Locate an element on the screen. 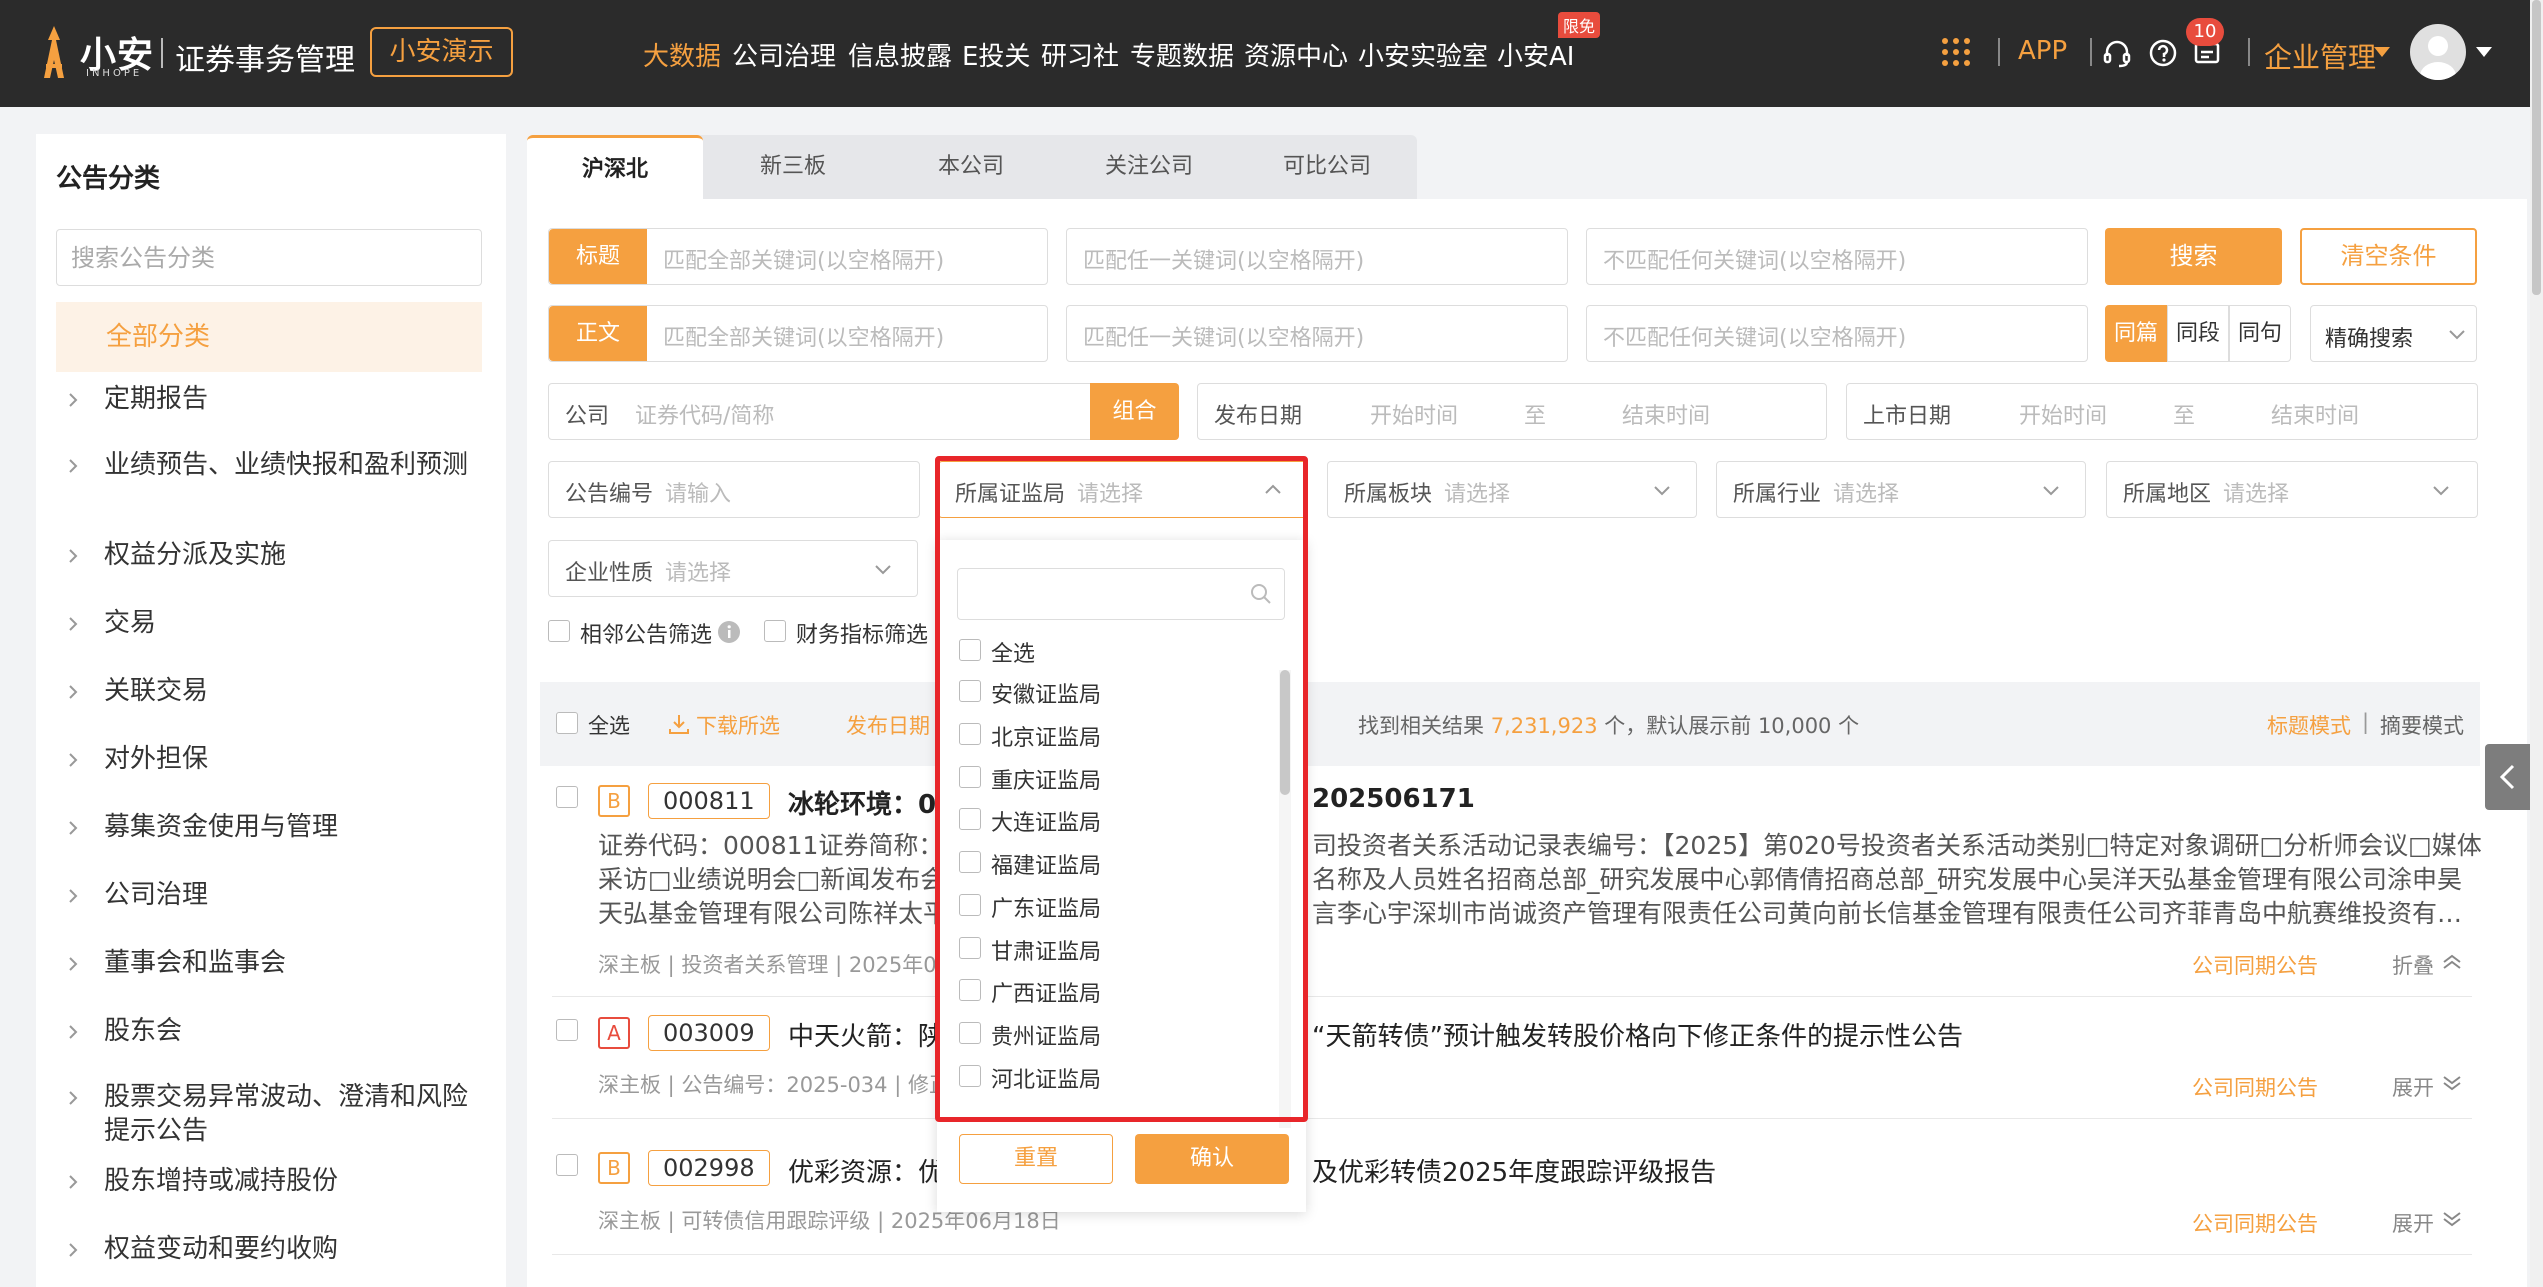  listing-end-input: 结束时间 is located at coordinates (2315, 414).